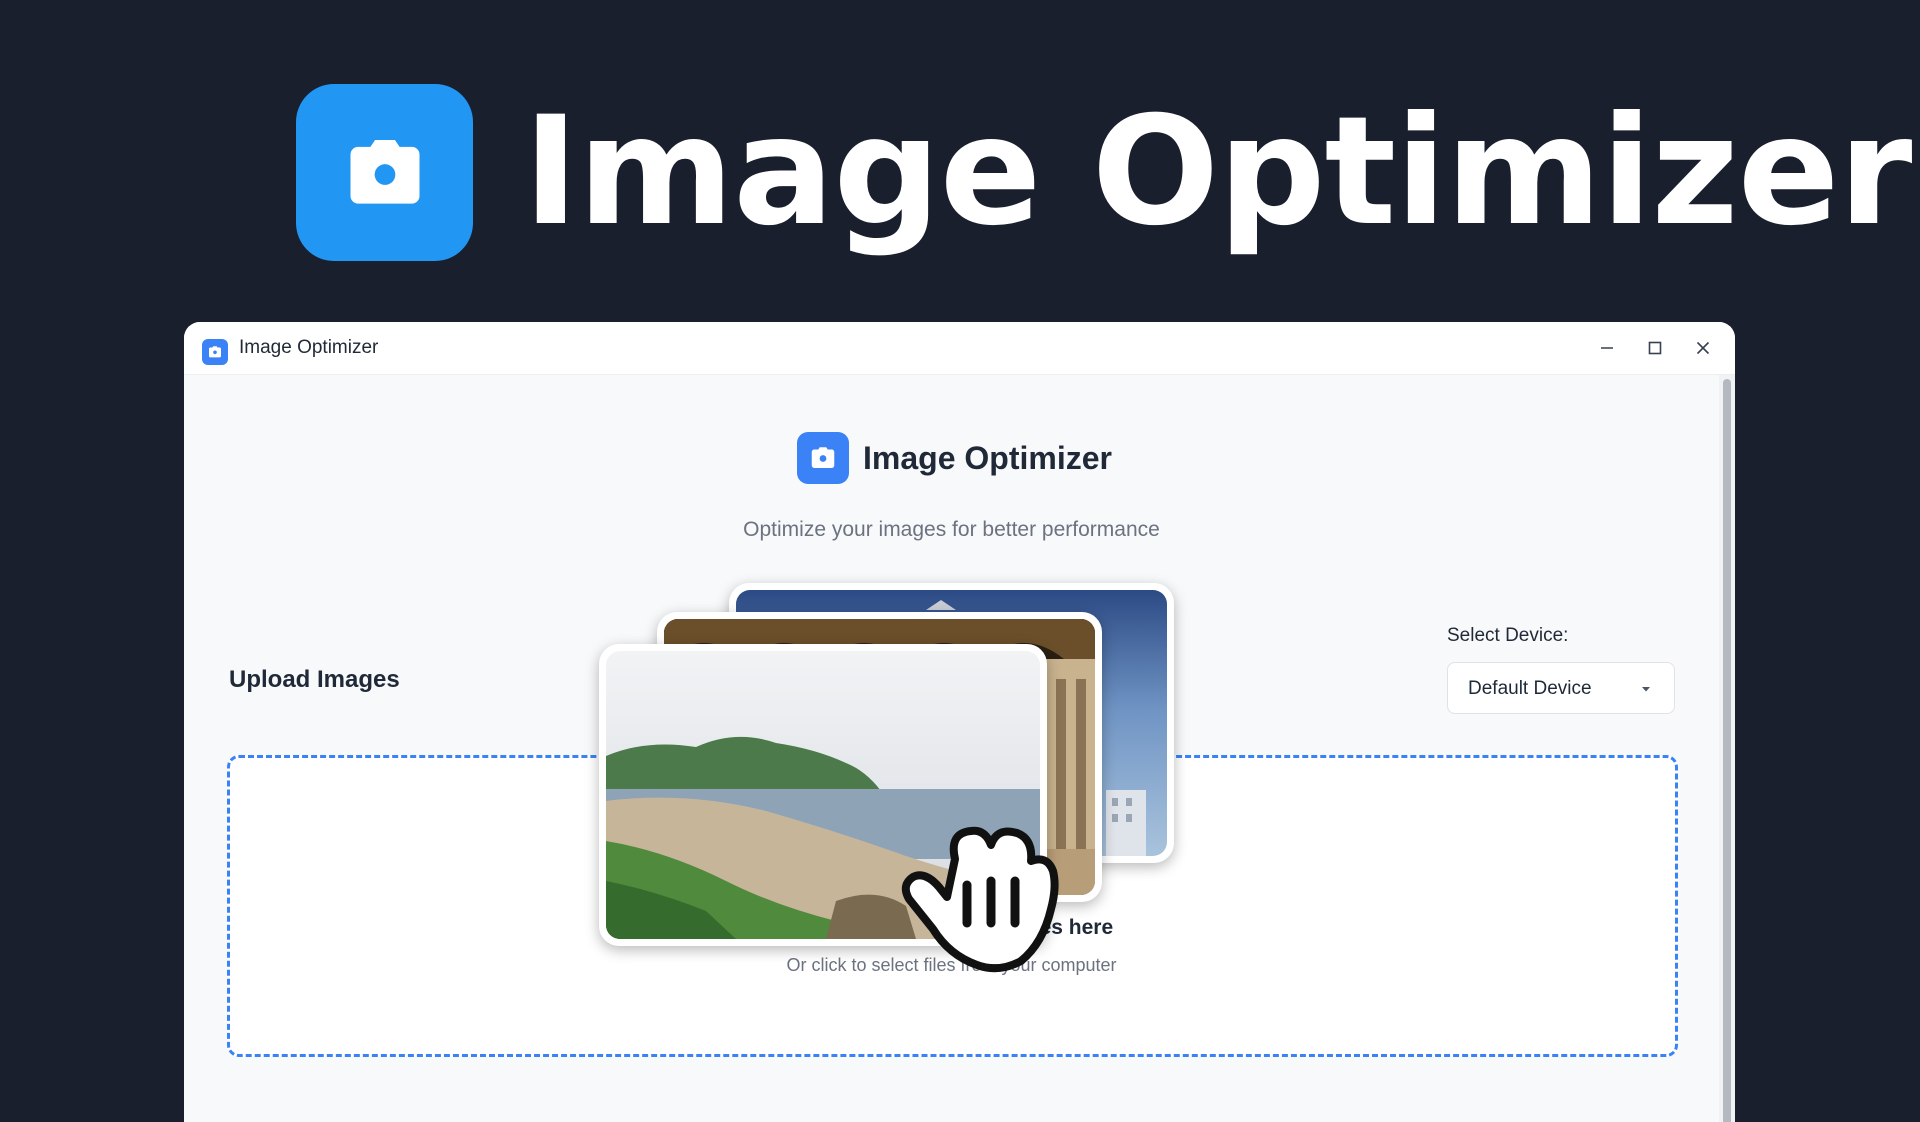  Describe the element at coordinates (1217, 172) in the screenshot. I see `hero-title: Image Optimizer` at that location.